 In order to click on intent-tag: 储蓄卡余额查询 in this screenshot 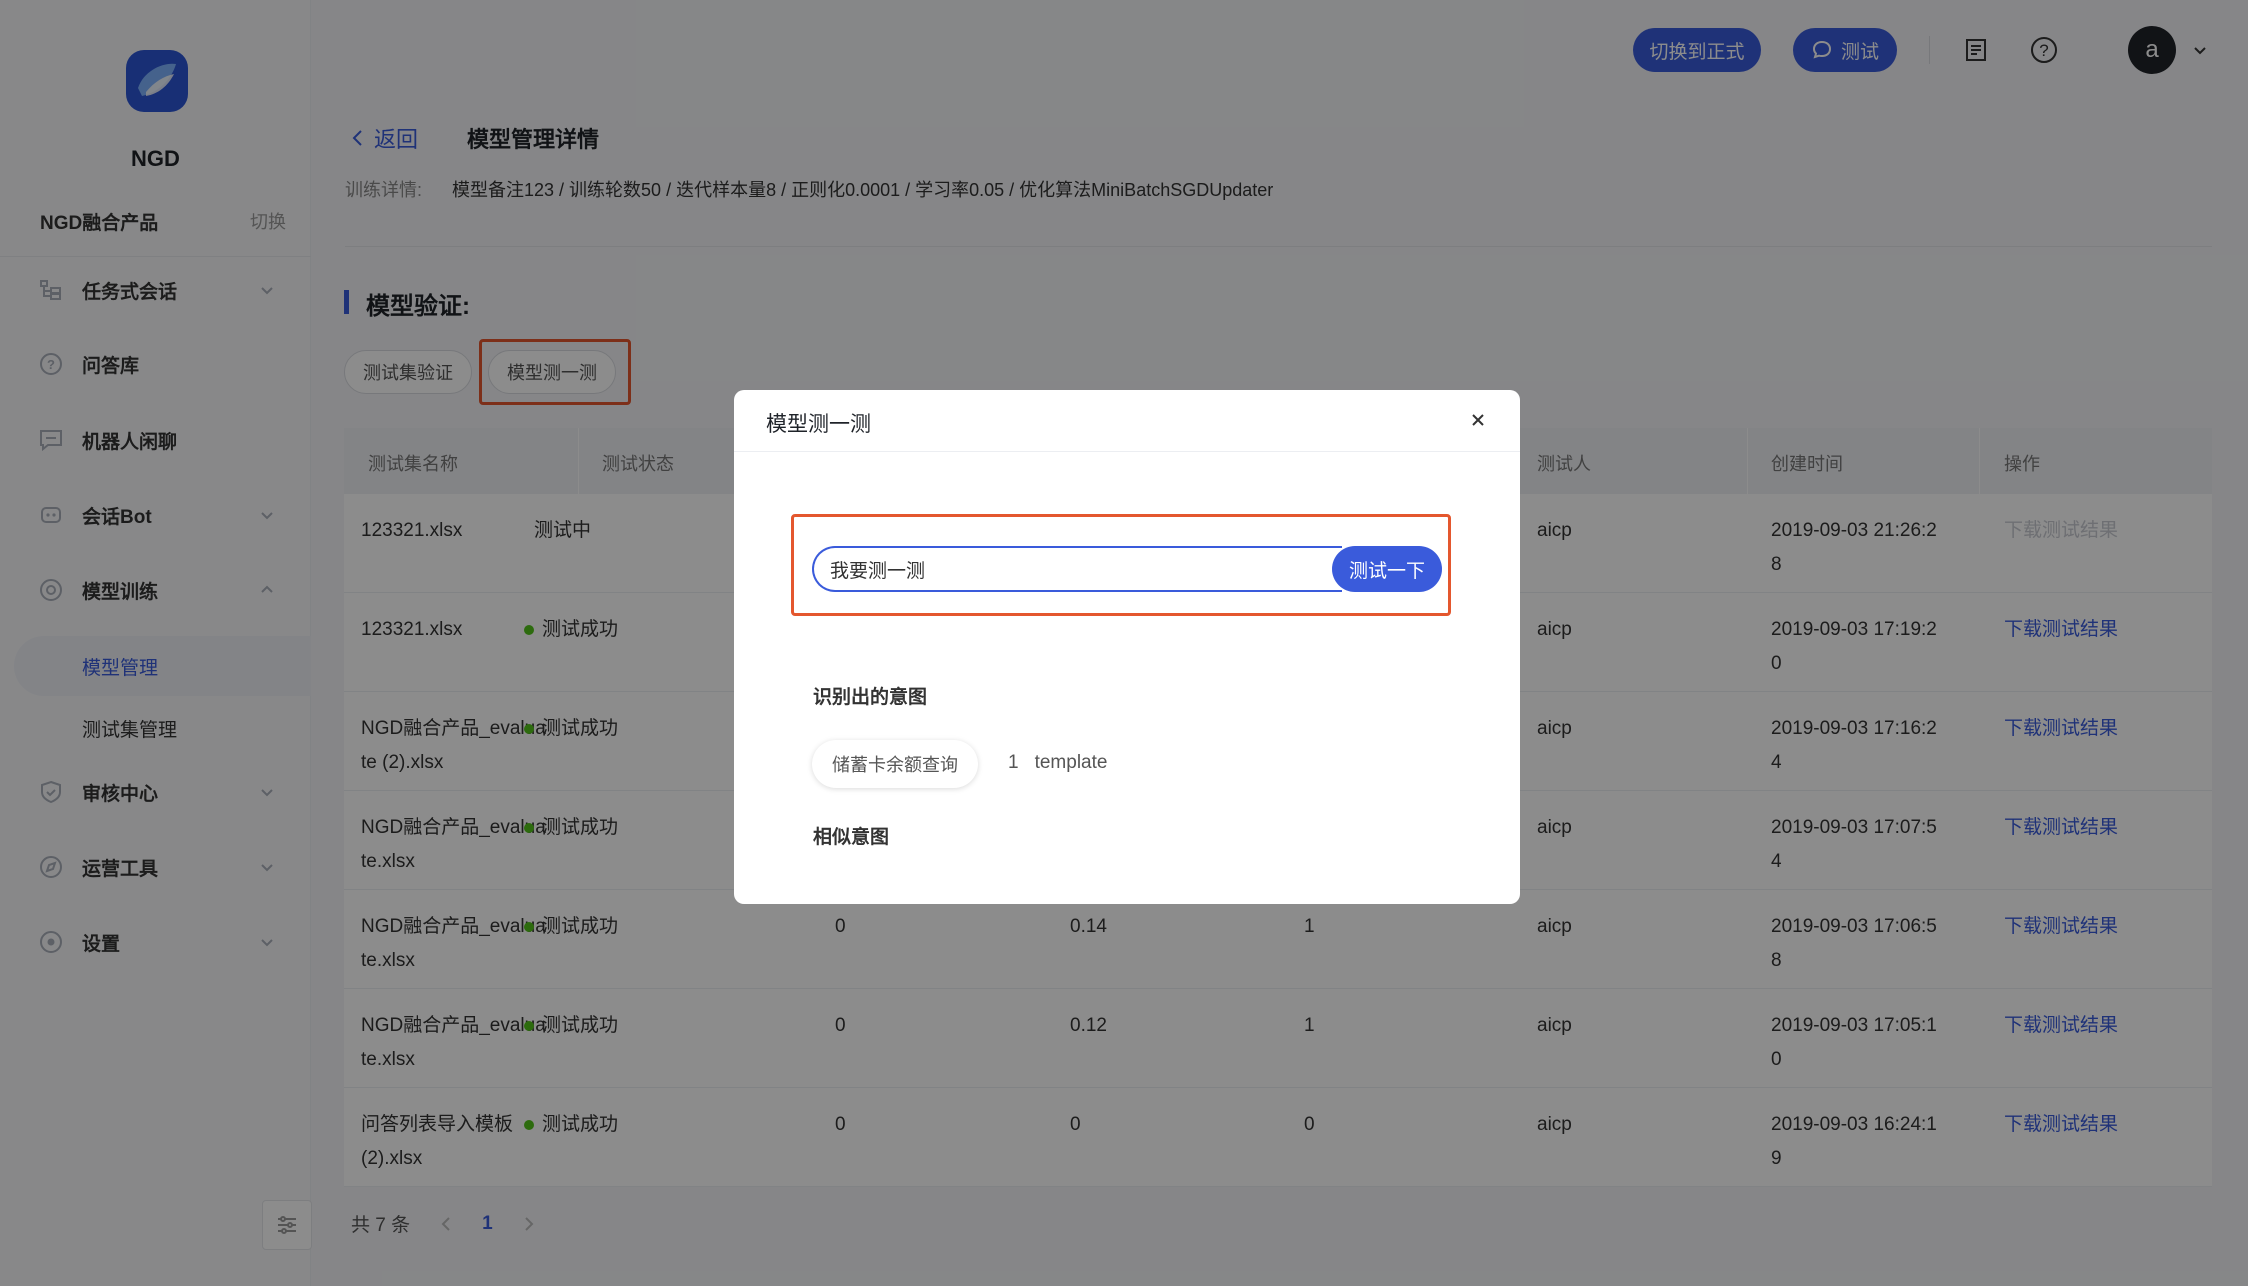, I will do `click(895, 764)`.